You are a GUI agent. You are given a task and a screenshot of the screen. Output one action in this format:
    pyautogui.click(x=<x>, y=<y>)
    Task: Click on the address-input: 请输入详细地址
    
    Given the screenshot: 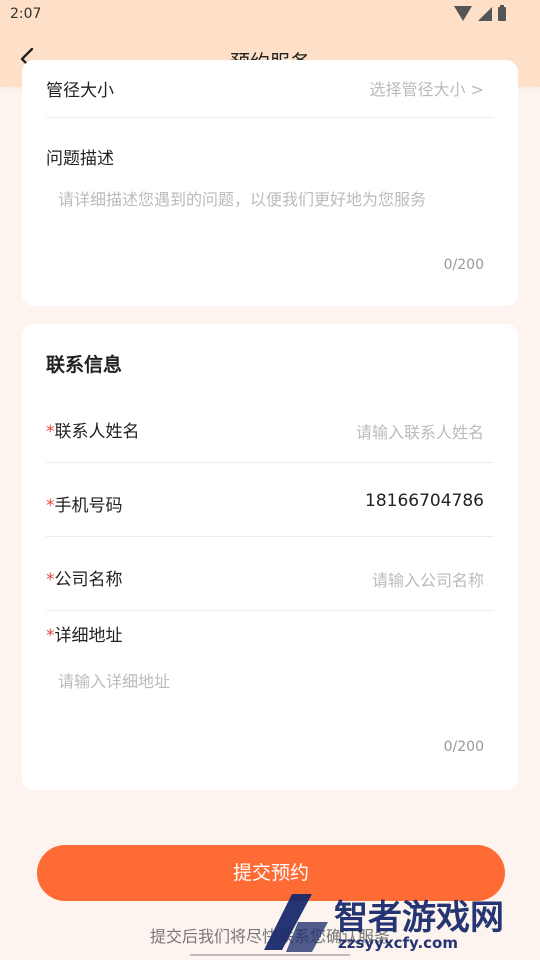 What is the action you would take?
    pyautogui.click(x=114, y=680)
    